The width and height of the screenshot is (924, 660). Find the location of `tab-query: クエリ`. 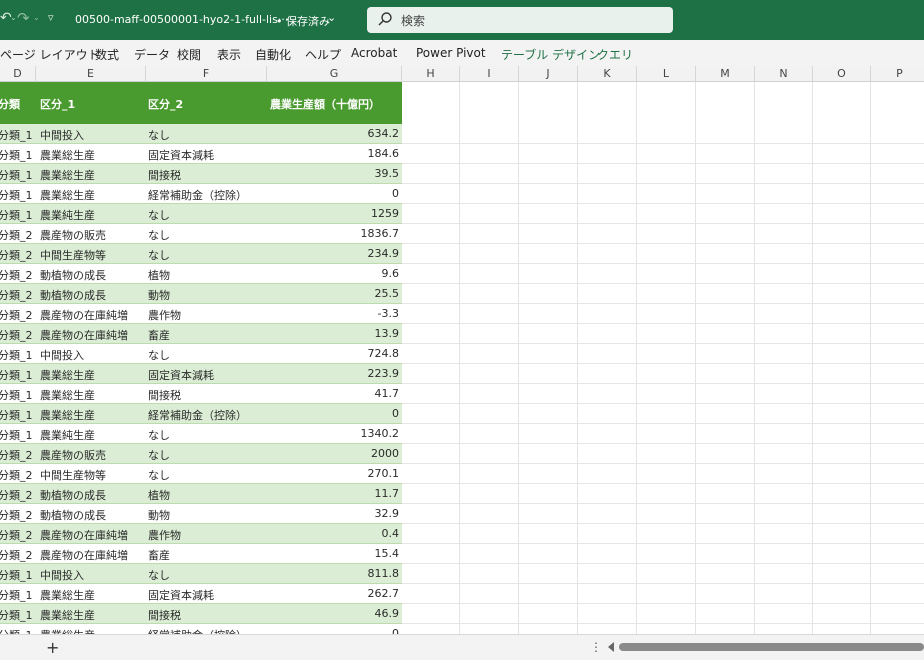

tab-query: クエリ is located at coordinates (615, 54).